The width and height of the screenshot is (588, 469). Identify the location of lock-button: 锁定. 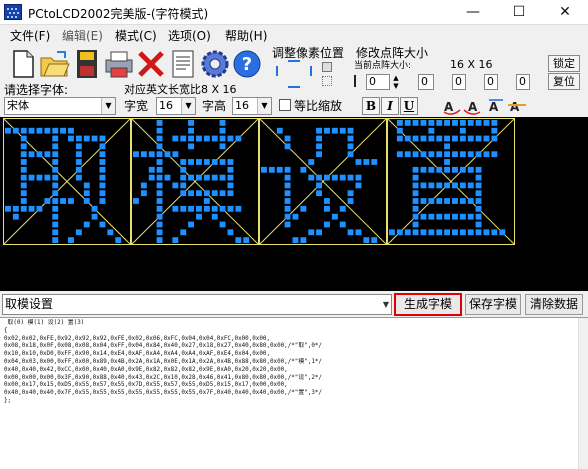
(564, 63).